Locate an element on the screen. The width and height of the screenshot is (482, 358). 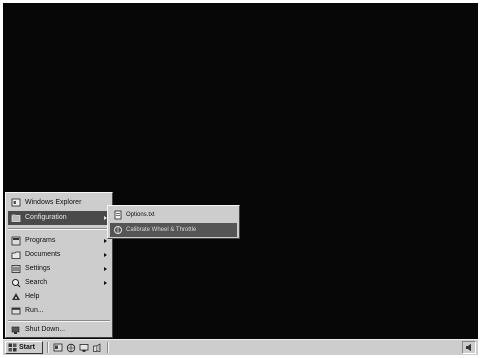
settings-icon is located at coordinates (16, 269).